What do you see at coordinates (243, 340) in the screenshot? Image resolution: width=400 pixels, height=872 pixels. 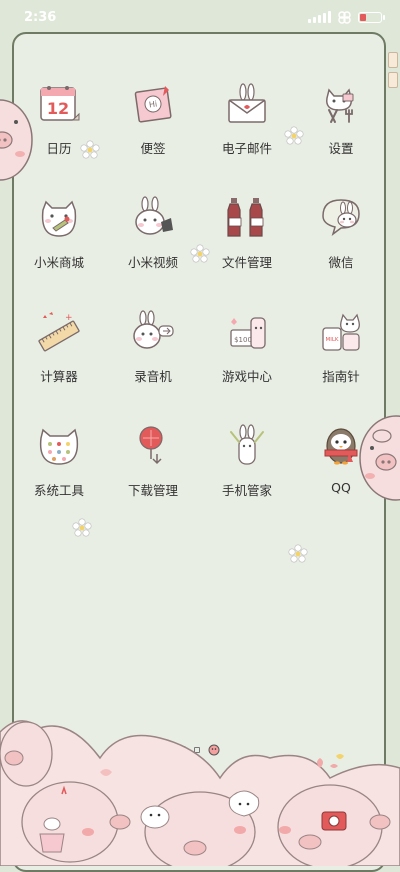 I see `svg-text: $100` at bounding box center [243, 340].